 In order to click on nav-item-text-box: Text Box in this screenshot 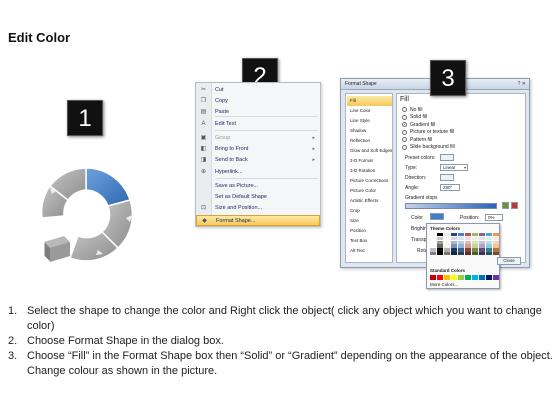, I will do `click(369, 241)`.